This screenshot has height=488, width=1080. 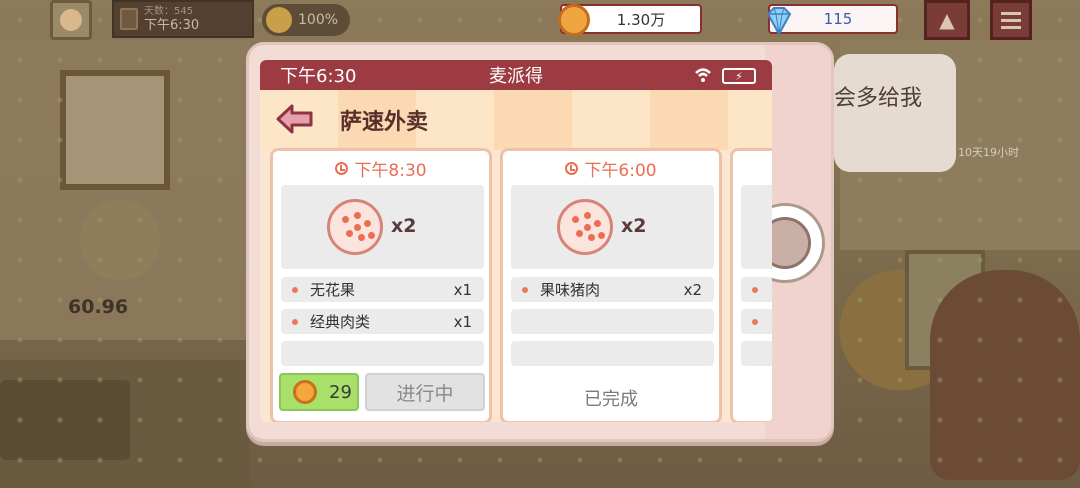 I want to click on days-count: 天数：545, so click(x=169, y=11).